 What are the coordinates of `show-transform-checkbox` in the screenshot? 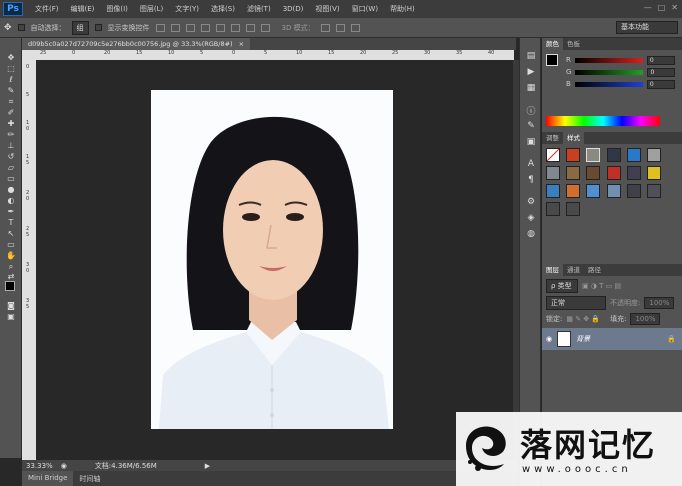 It's located at (98, 27).